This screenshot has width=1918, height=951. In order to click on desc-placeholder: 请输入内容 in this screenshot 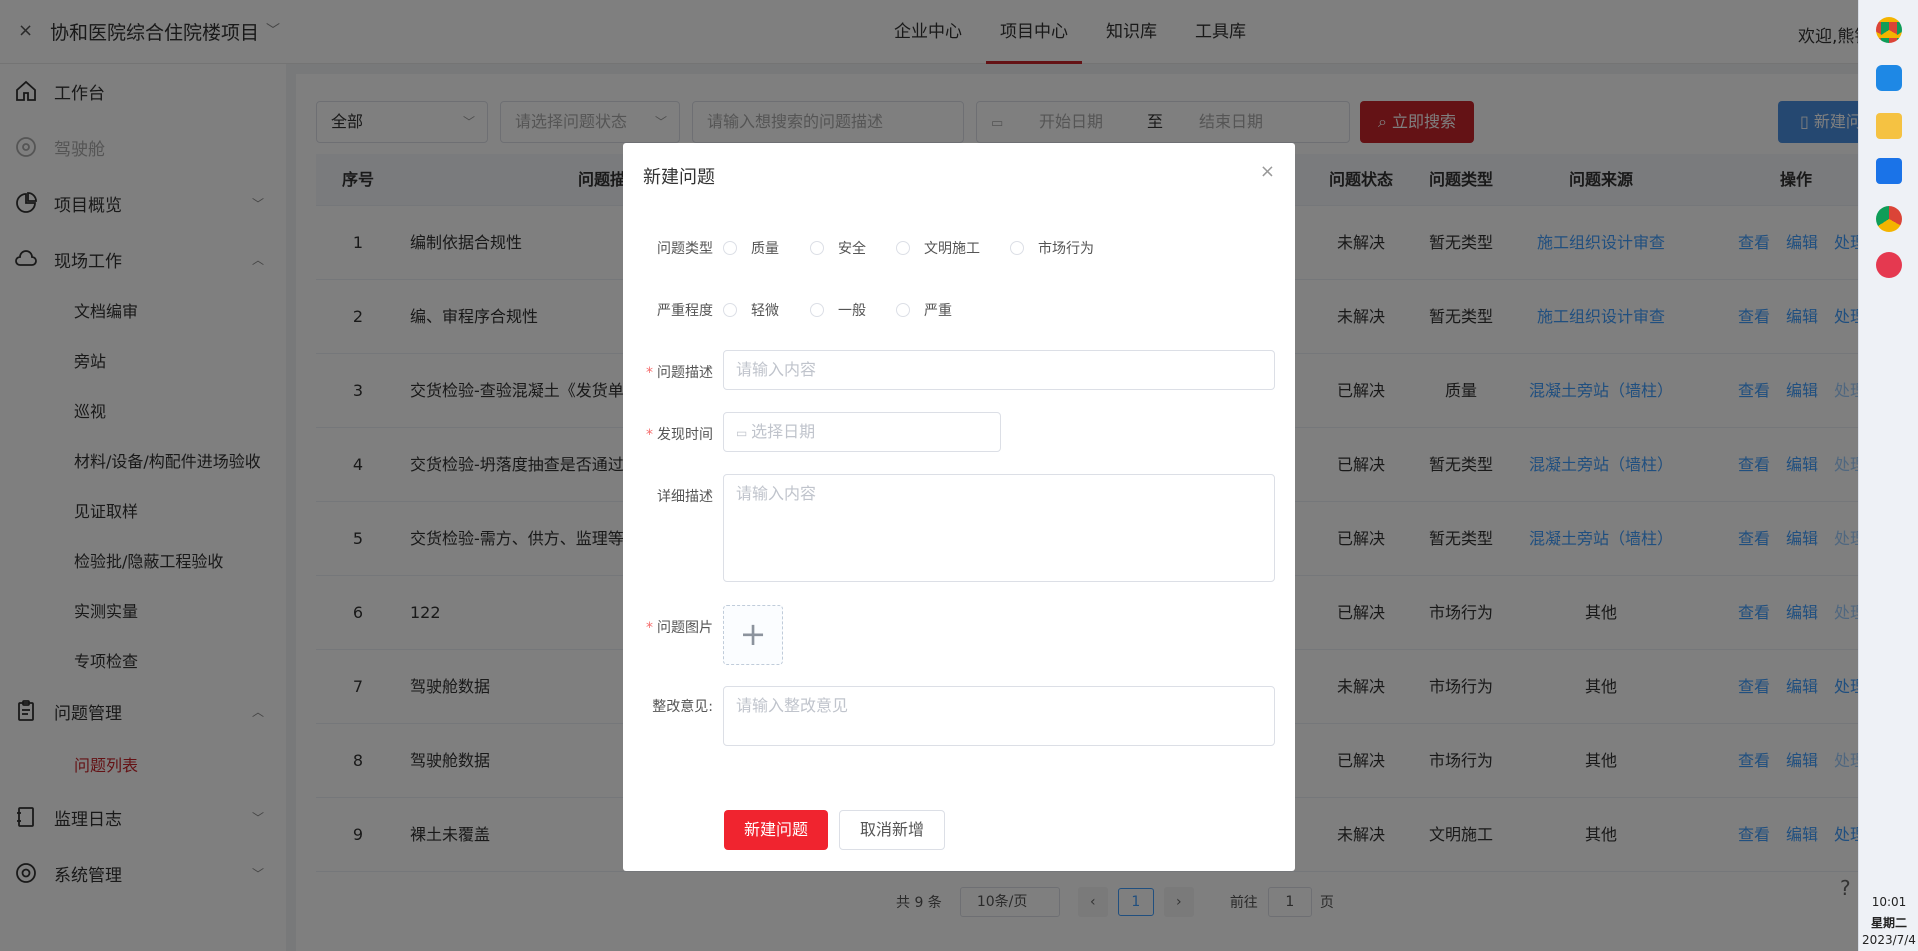, I will do `click(776, 369)`.